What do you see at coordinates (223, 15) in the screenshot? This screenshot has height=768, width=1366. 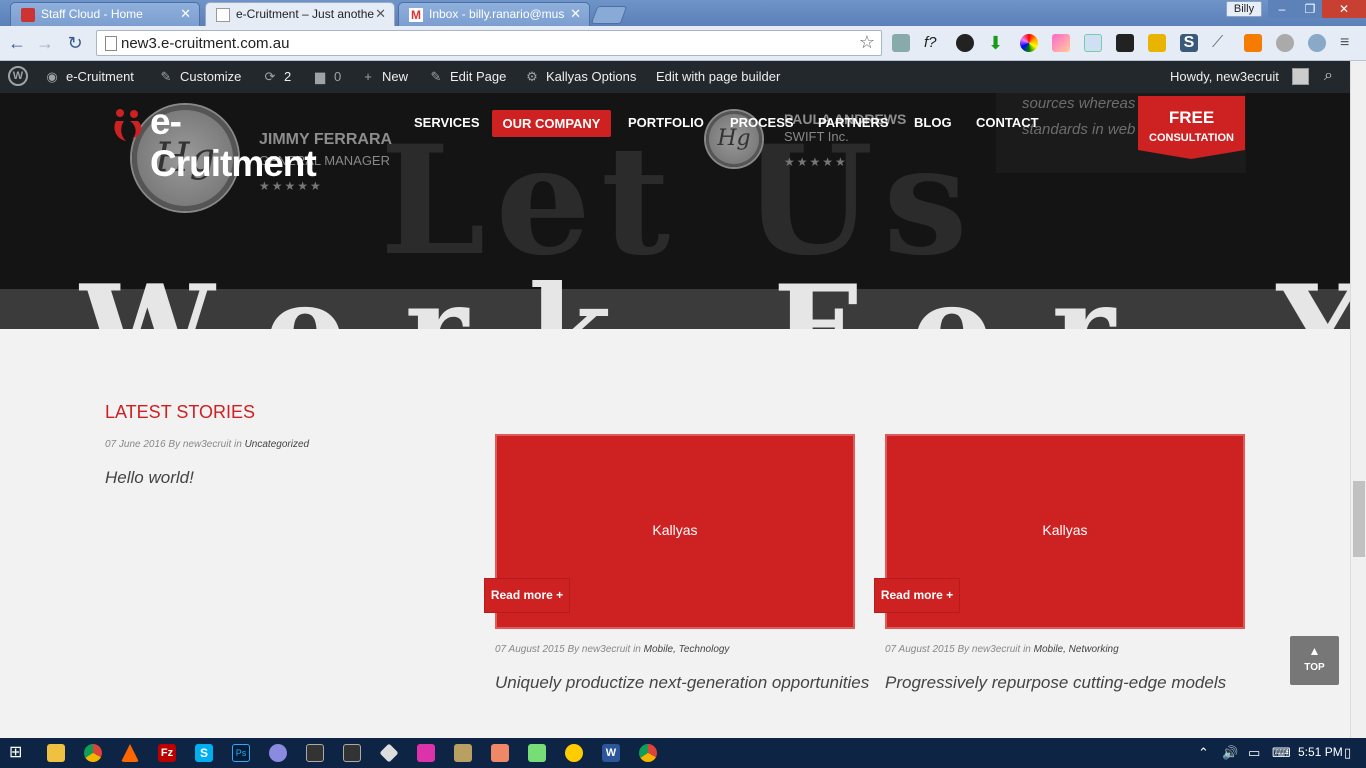 I see `page-icon` at bounding box center [223, 15].